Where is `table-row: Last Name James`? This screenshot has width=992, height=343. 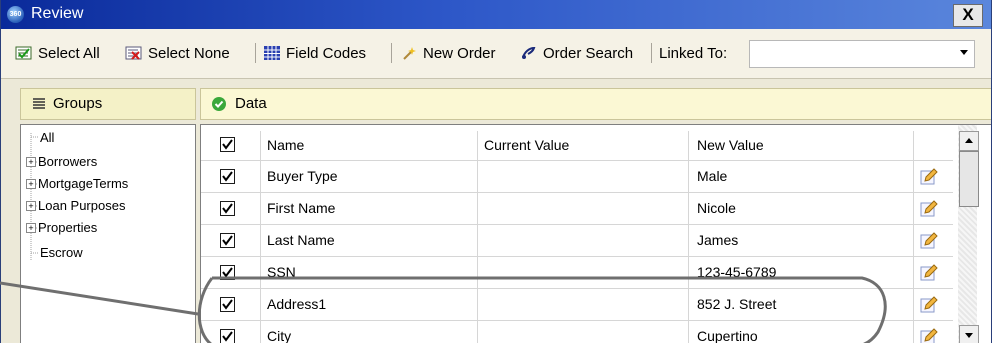 table-row: Last Name James is located at coordinates (577, 241).